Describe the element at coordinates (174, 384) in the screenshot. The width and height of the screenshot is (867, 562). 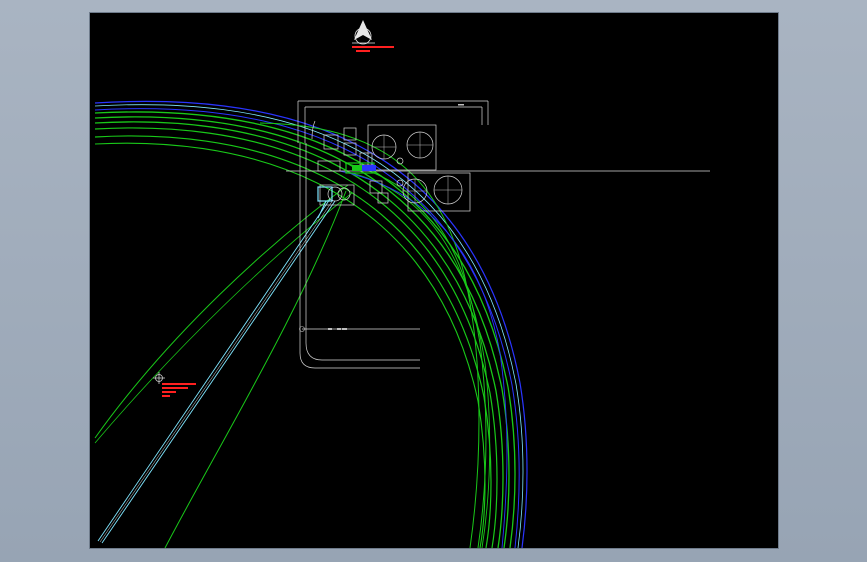
I see `crosshair-marker-icon` at that location.